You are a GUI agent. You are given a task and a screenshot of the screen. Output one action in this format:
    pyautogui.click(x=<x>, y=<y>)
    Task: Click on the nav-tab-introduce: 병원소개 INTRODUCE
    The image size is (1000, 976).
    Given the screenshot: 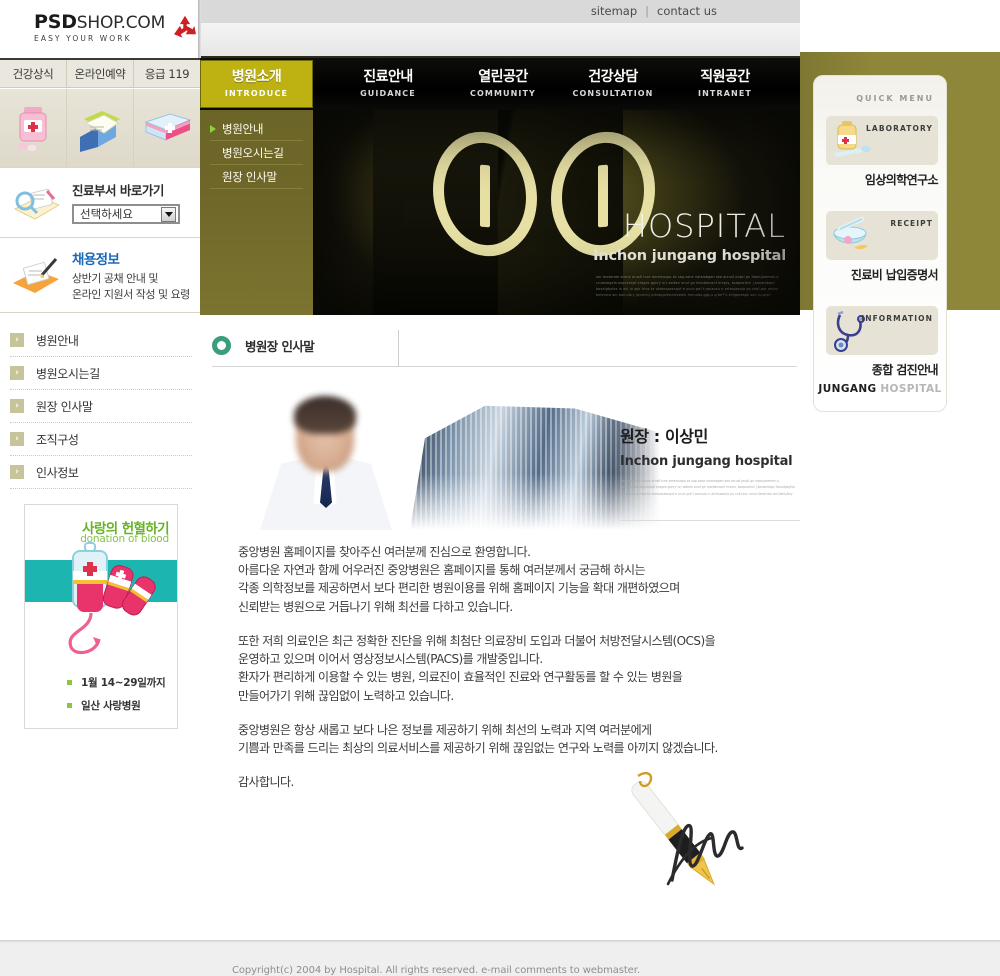 What is the action you would take?
    pyautogui.click(x=256, y=84)
    